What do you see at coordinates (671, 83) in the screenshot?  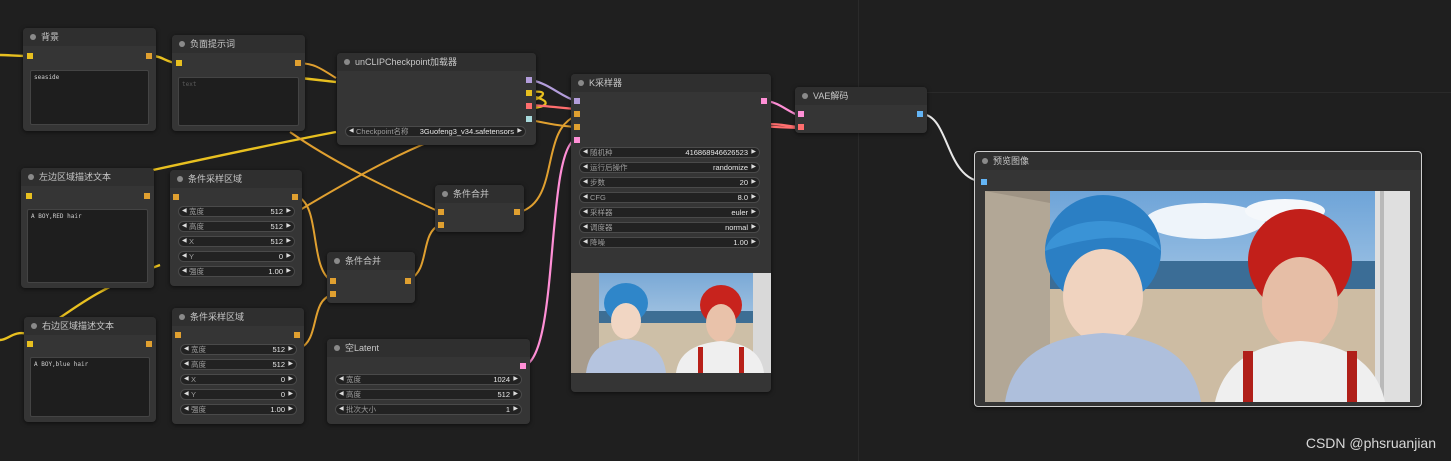 I see `node-title: K采样器` at bounding box center [671, 83].